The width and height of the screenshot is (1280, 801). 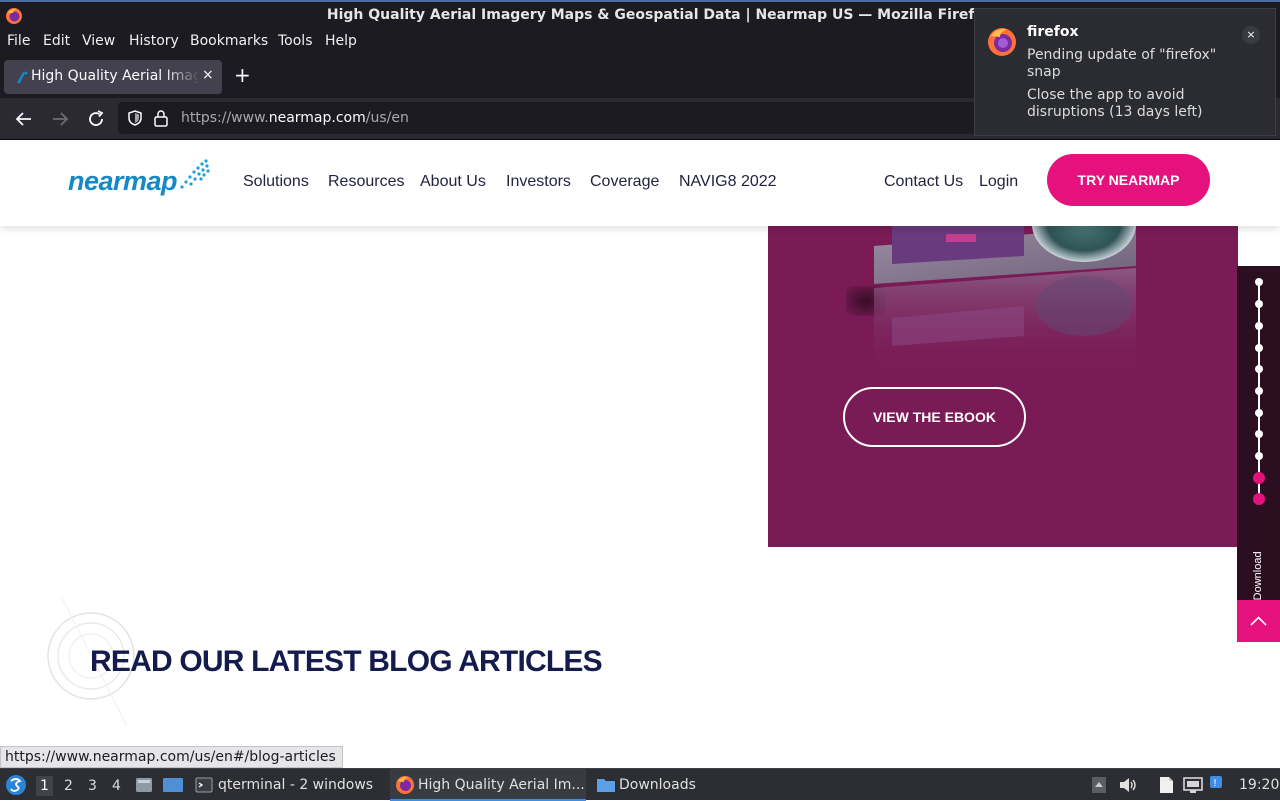 What do you see at coordinates (154, 41) in the screenshot?
I see `menu-history: History` at bounding box center [154, 41].